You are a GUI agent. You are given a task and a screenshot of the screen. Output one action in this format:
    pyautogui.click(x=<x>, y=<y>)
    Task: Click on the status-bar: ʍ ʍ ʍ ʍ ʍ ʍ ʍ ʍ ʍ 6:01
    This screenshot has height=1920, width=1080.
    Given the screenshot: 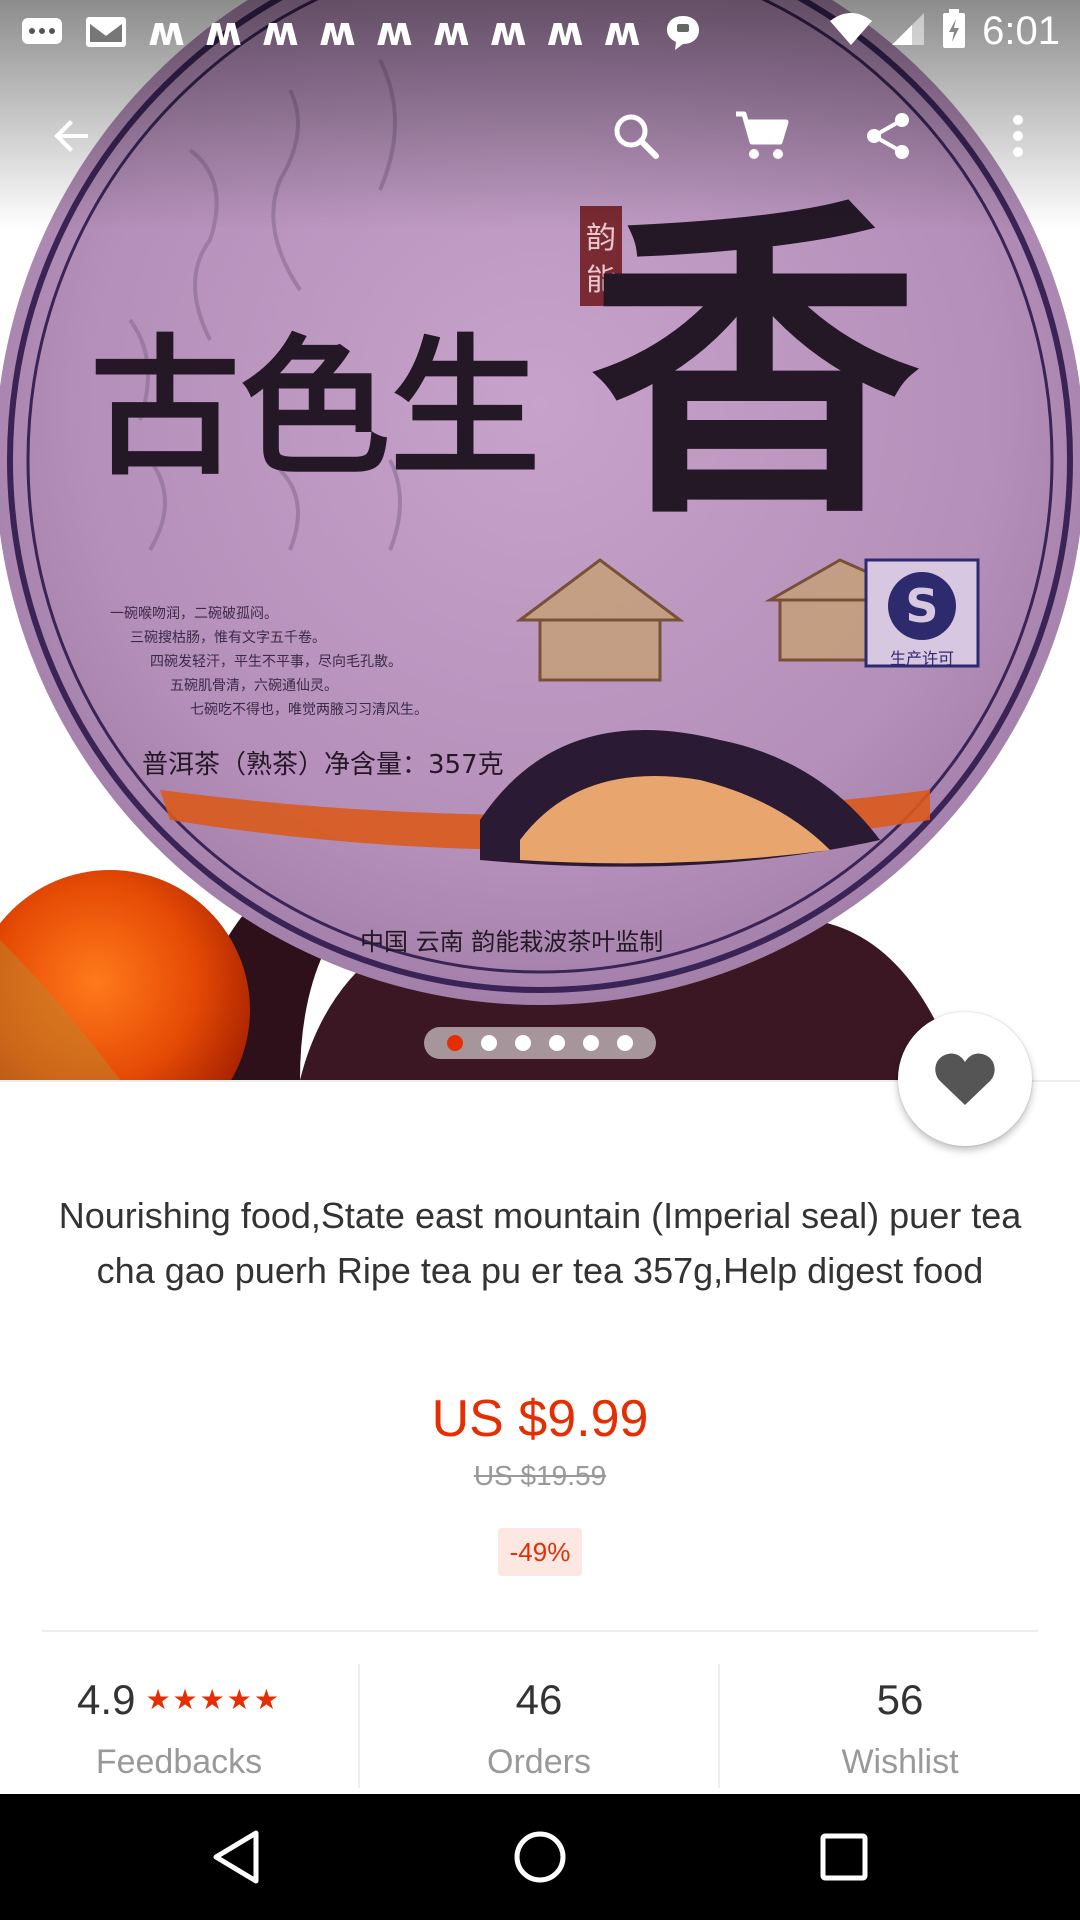 What is the action you would take?
    pyautogui.click(x=540, y=31)
    